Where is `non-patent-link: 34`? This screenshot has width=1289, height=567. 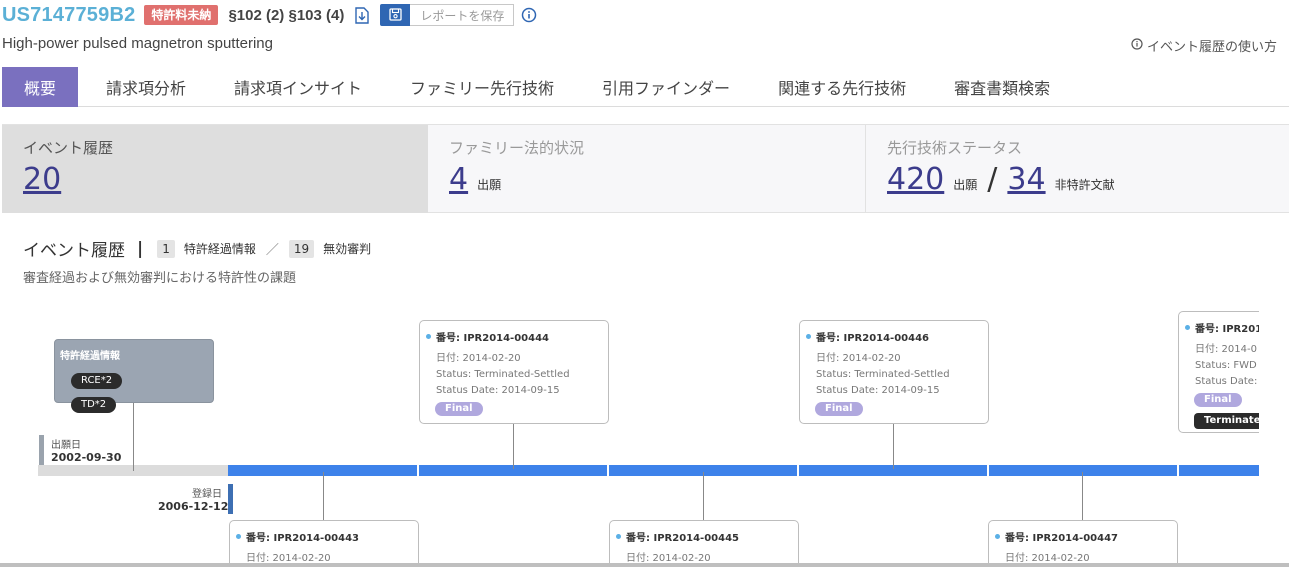 non-patent-link: 34 is located at coordinates (1026, 179).